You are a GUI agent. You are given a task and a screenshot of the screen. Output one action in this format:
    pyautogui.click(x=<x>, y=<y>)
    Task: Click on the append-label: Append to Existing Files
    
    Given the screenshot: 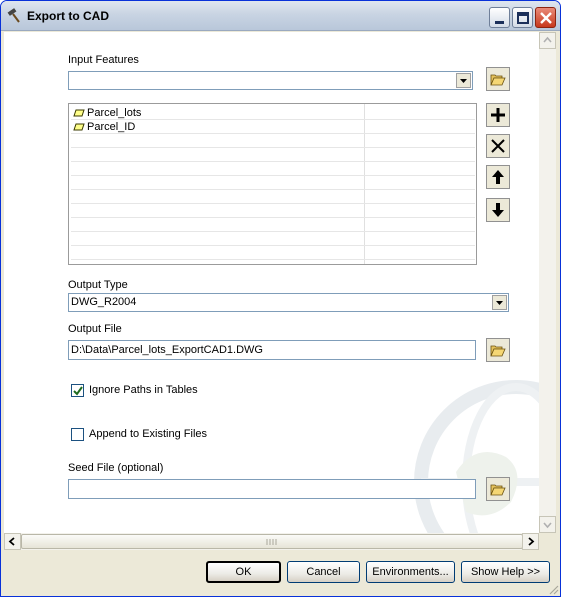 What is the action you would take?
    pyautogui.click(x=148, y=434)
    